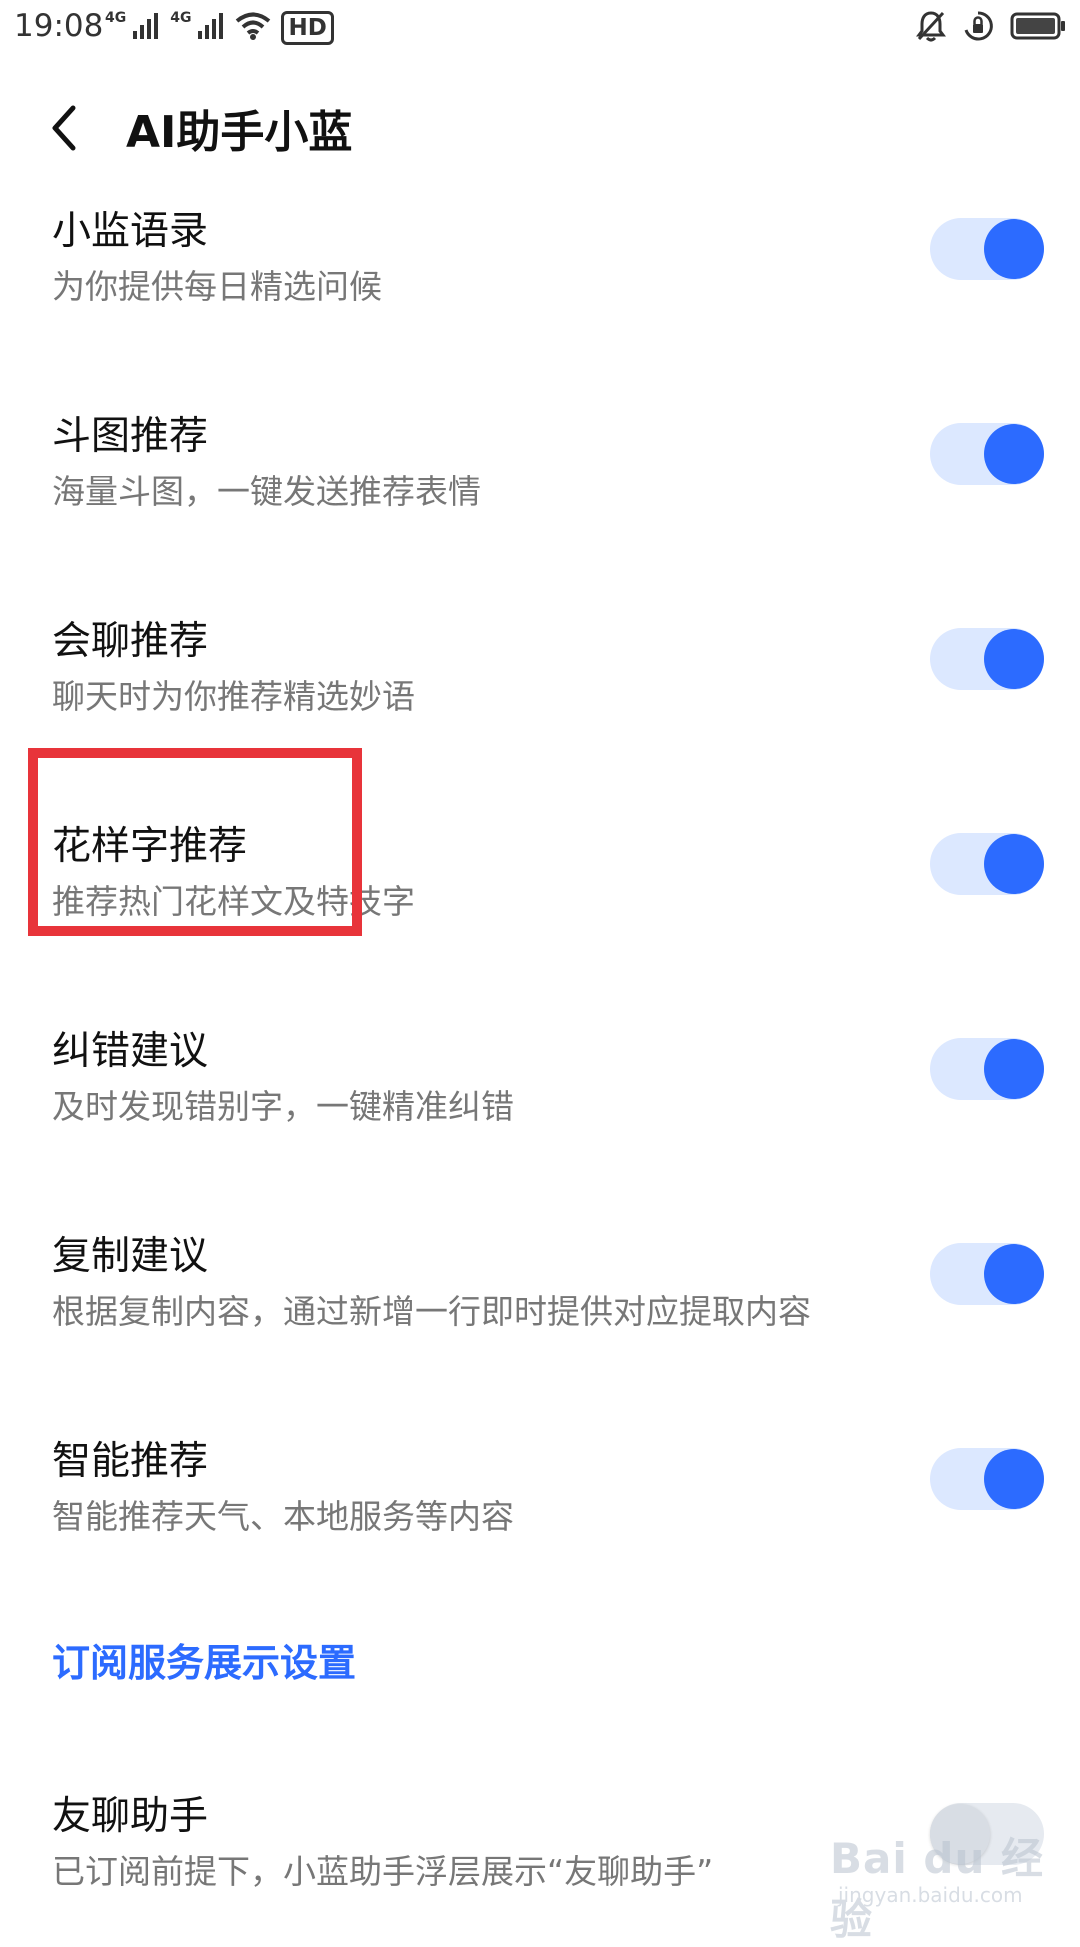 The height and width of the screenshot is (1947, 1080). What do you see at coordinates (116, 18) in the screenshot?
I see `network-label-1: 4G` at bounding box center [116, 18].